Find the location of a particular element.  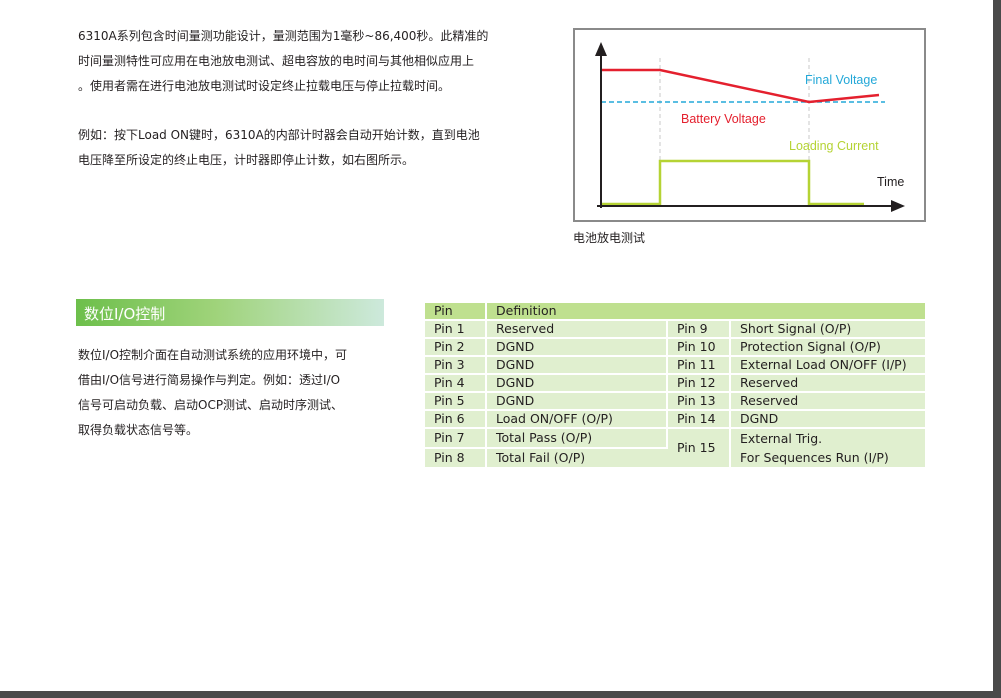

definition-line: For Sequences Run (I/P) is located at coordinates (814, 457).